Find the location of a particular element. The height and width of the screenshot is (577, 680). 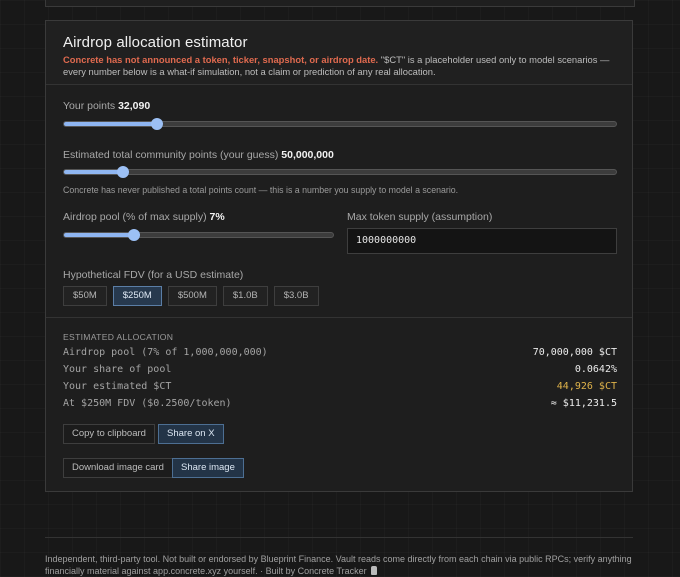

fdv-option-500m: $500M is located at coordinates (192, 296).